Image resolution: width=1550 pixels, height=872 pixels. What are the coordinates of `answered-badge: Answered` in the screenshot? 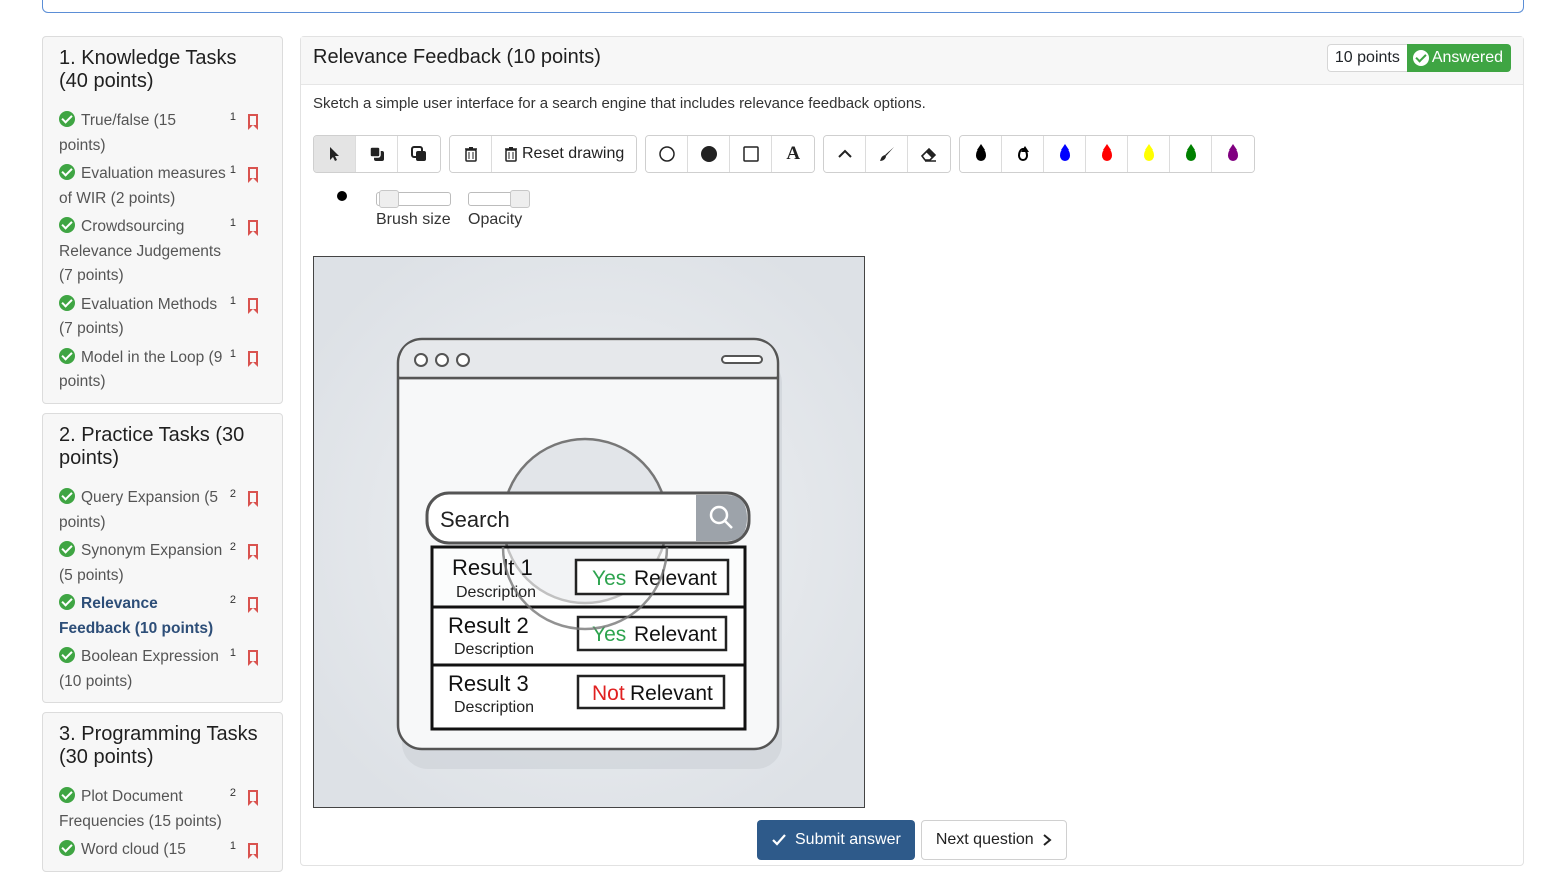 It's located at (1458, 58).